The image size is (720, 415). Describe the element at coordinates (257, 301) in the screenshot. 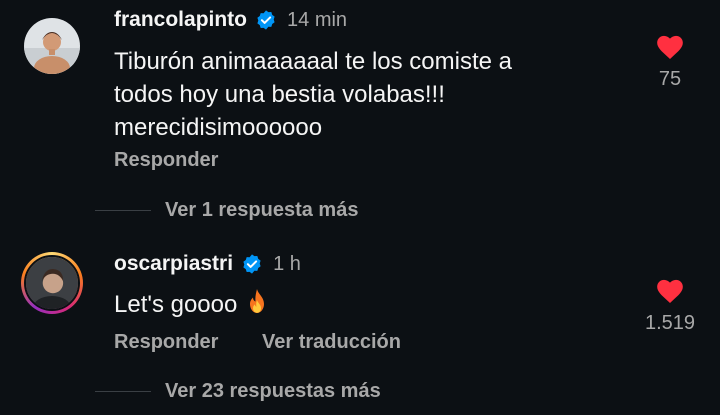

I see `fire-icon` at that location.